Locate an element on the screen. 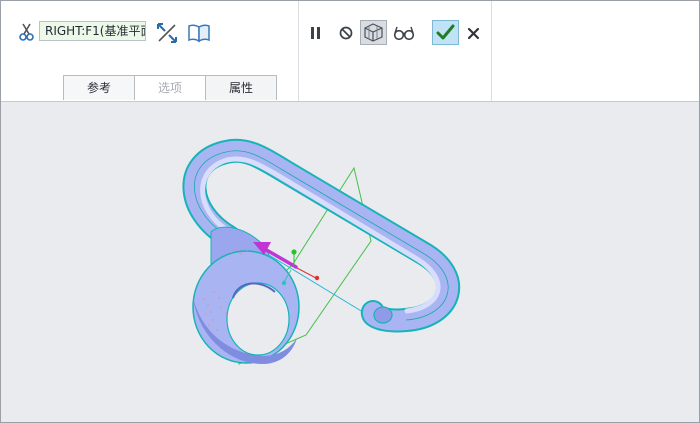 This screenshot has width=700, height=423. hook-tip is located at coordinates (383, 315).